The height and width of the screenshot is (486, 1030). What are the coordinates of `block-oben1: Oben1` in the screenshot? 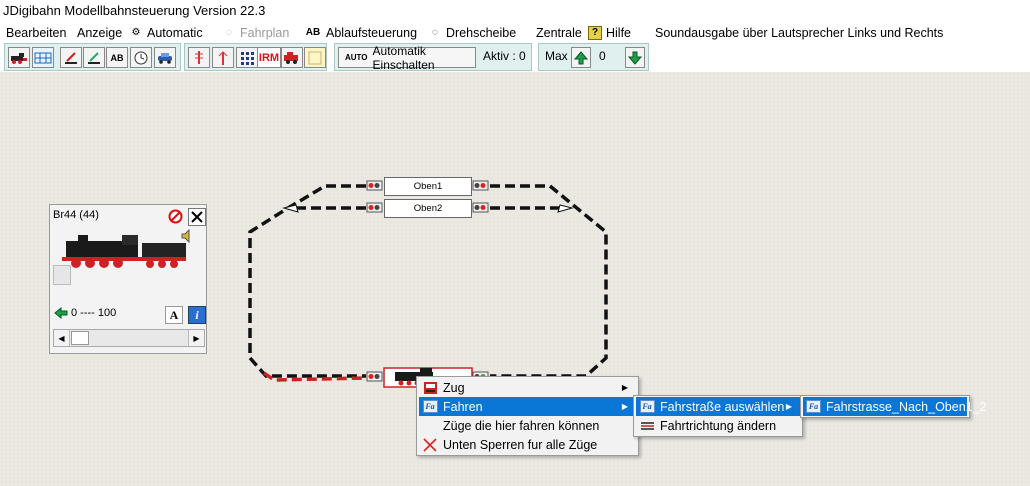 It's located at (428, 186).